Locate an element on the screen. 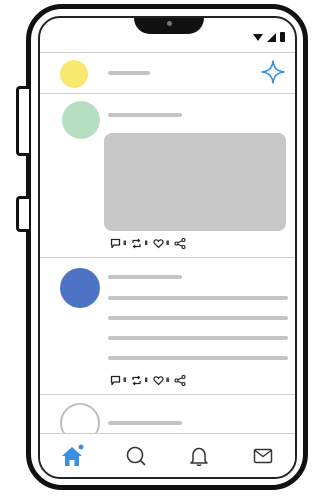 This screenshot has width=320, height=497. search-icon is located at coordinates (135, 455).